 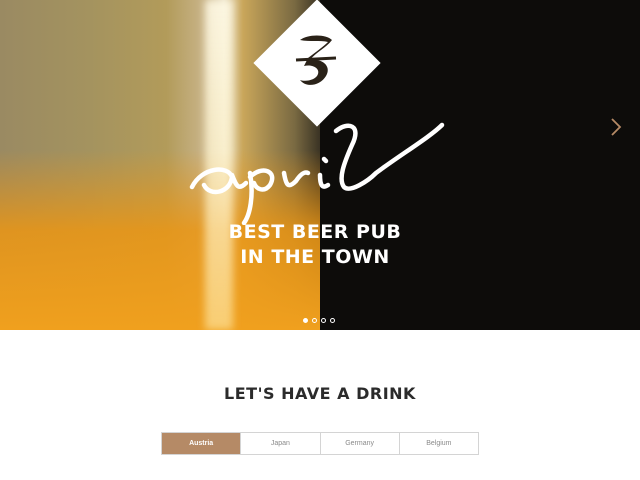 What do you see at coordinates (360, 443) in the screenshot?
I see `tab-germany: Germany` at bounding box center [360, 443].